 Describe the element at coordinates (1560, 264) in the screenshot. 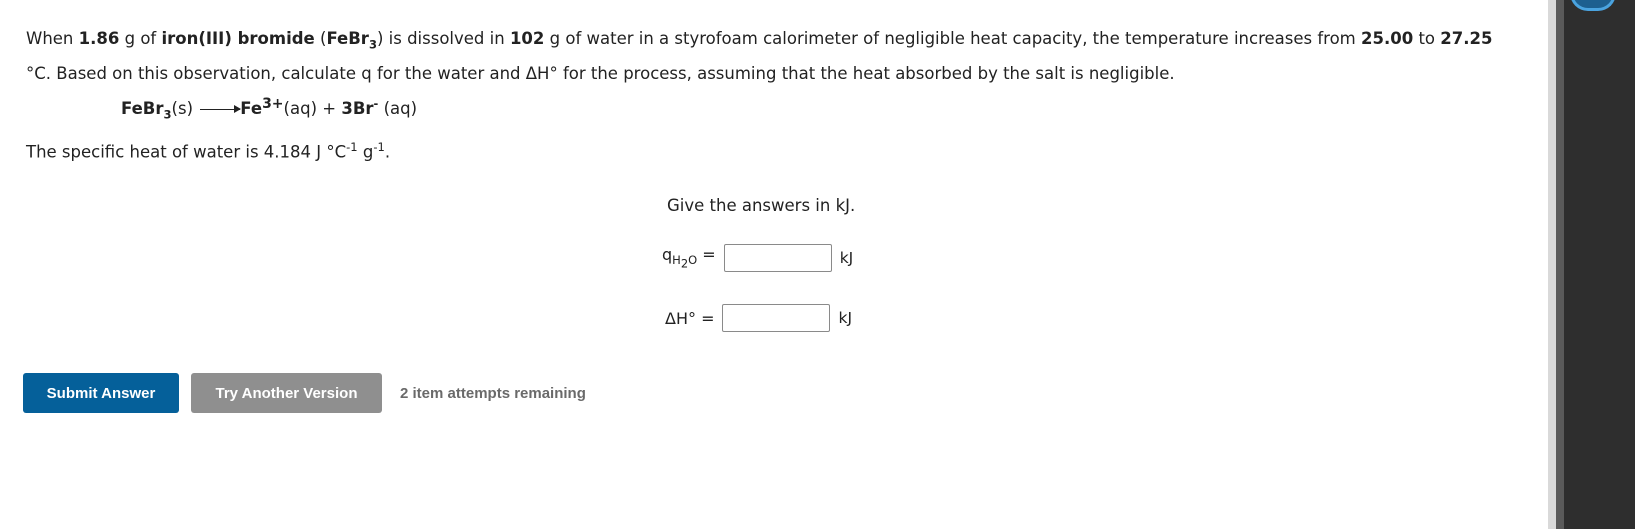

I see `side-panel-edge` at that location.